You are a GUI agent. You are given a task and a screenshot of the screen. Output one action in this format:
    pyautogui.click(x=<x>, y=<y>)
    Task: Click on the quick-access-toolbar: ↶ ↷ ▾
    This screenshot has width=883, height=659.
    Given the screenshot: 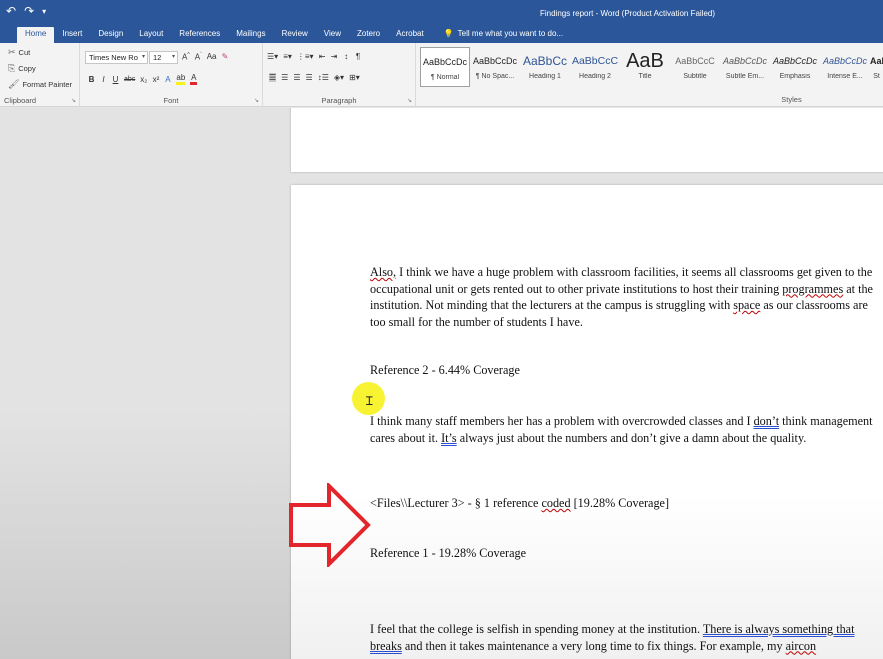 What is the action you would take?
    pyautogui.click(x=26, y=11)
    